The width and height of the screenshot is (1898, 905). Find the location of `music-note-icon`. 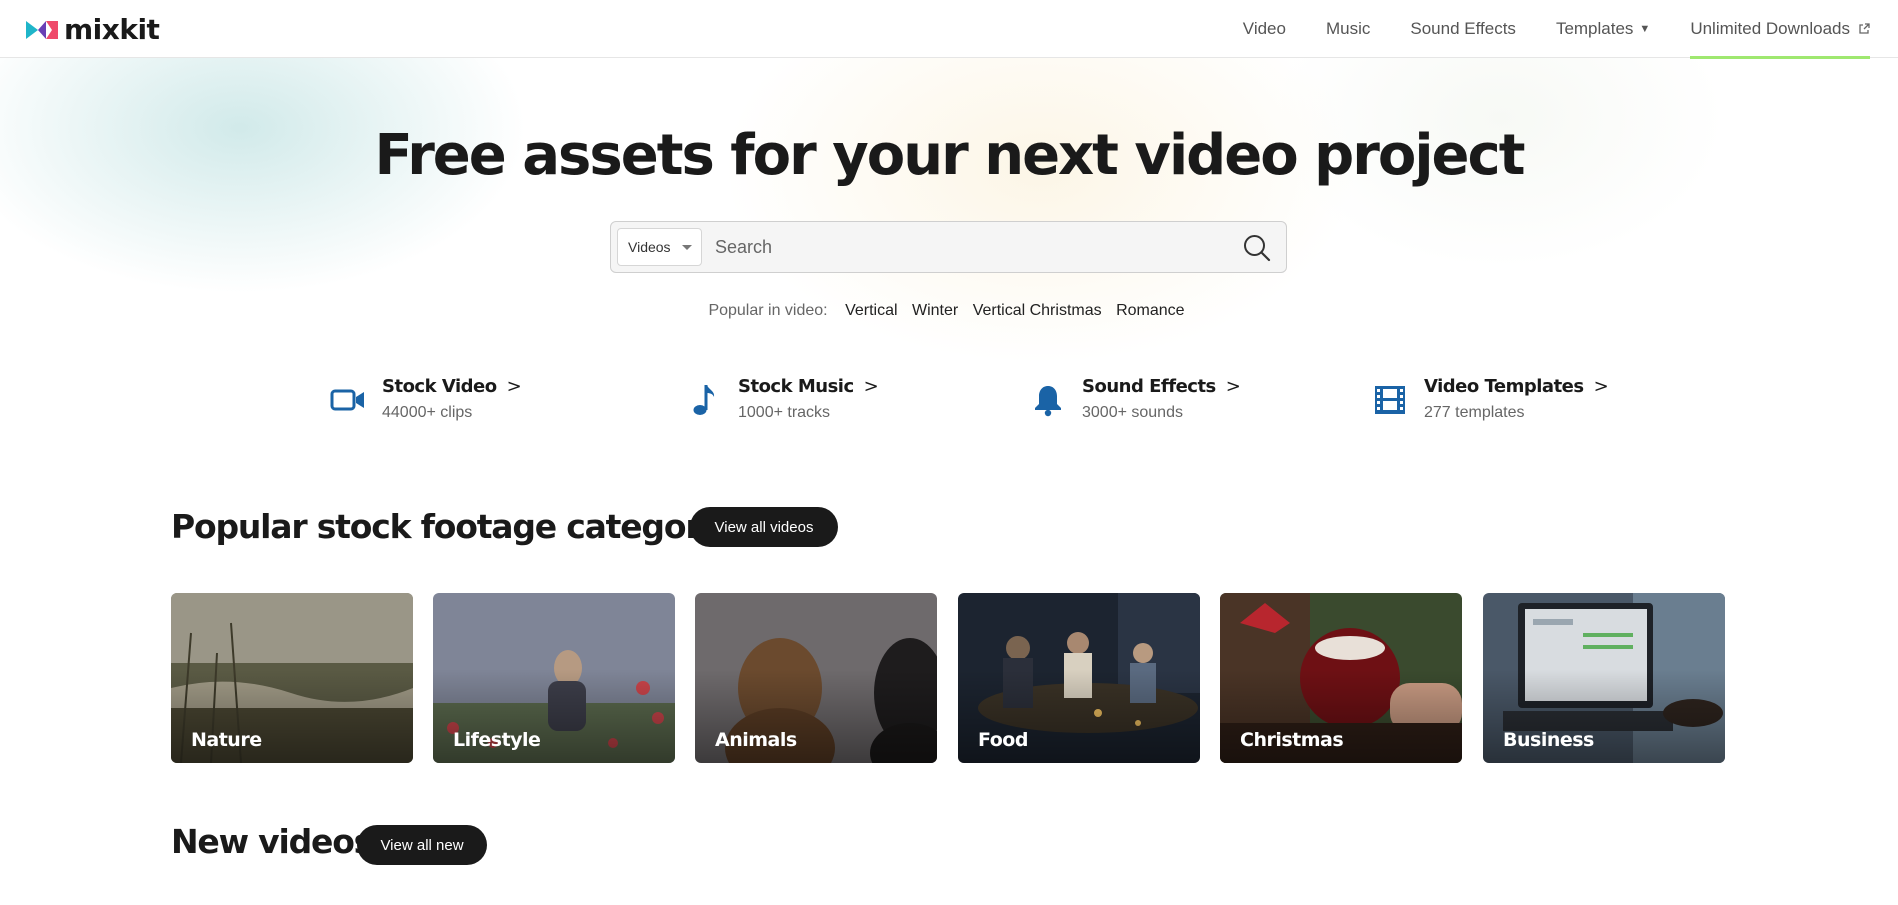

music-note-icon is located at coordinates (704, 400).